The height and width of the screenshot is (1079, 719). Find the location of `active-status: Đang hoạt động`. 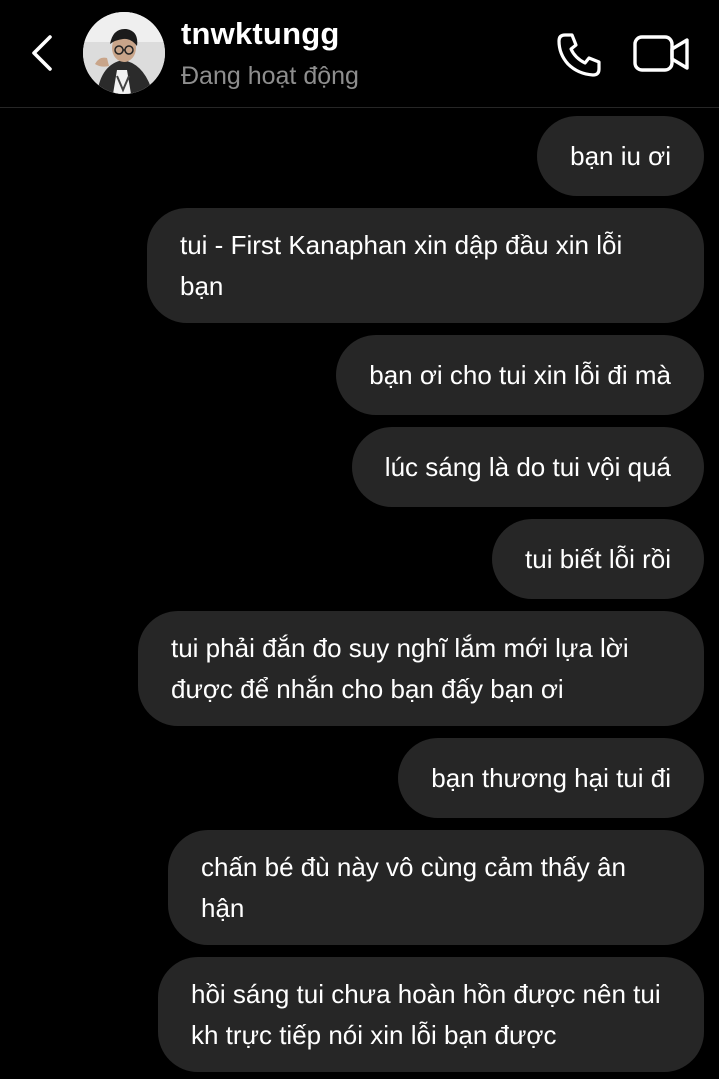

active-status: Đang hoạt động is located at coordinates (270, 76).